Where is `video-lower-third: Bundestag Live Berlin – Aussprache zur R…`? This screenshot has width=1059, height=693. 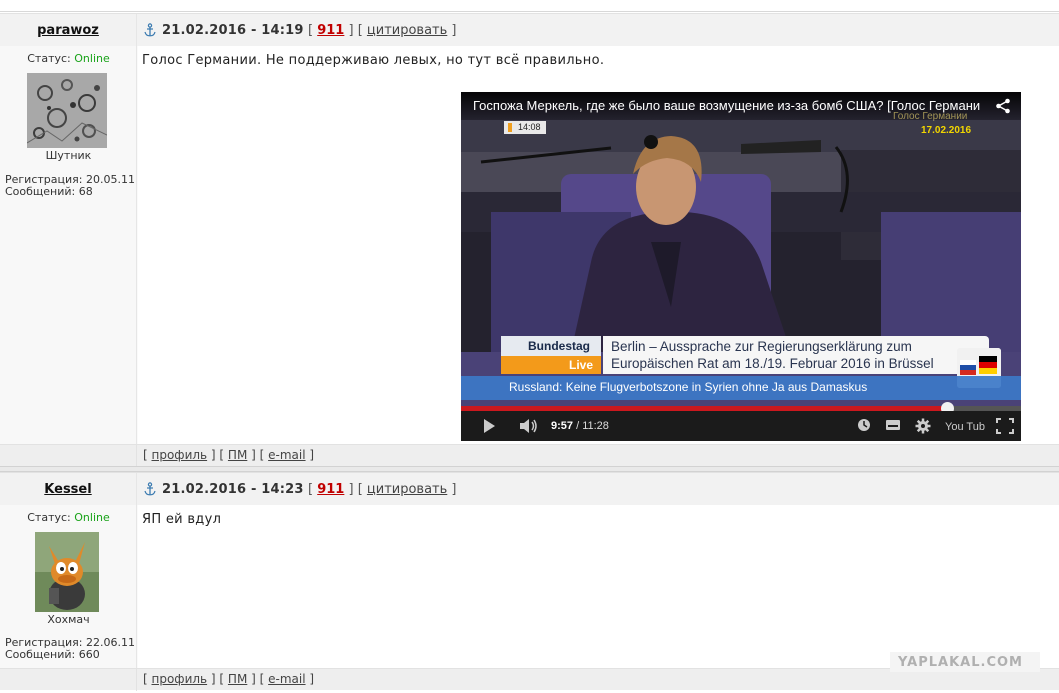 video-lower-third: Bundestag Live Berlin – Aussprache zur R… is located at coordinates (745, 356).